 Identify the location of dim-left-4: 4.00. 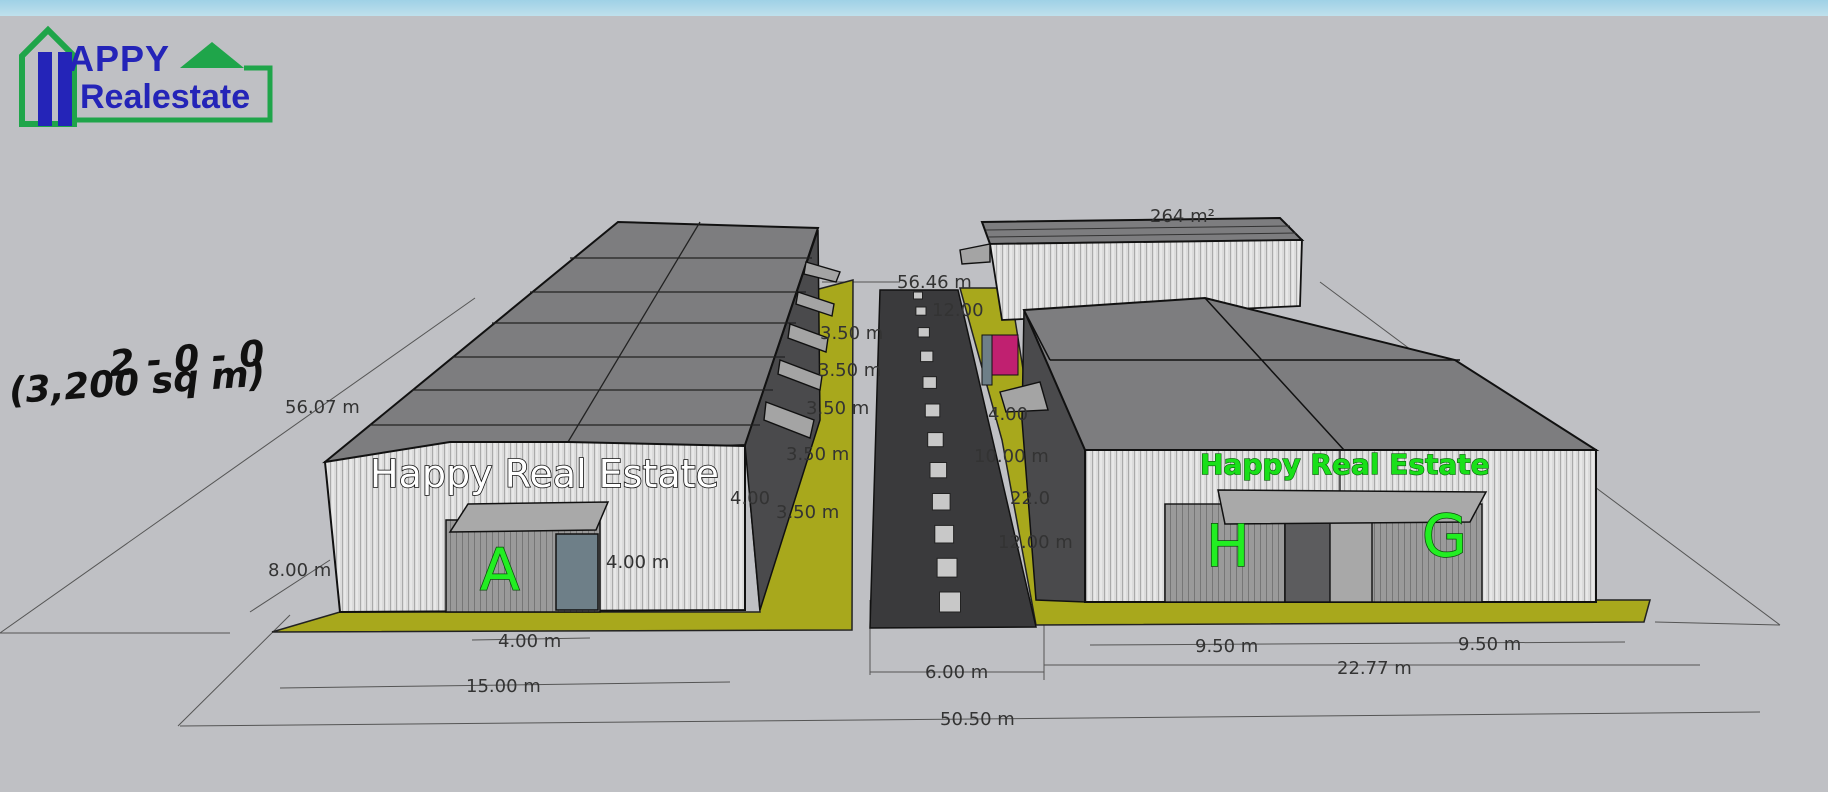
(750, 498).